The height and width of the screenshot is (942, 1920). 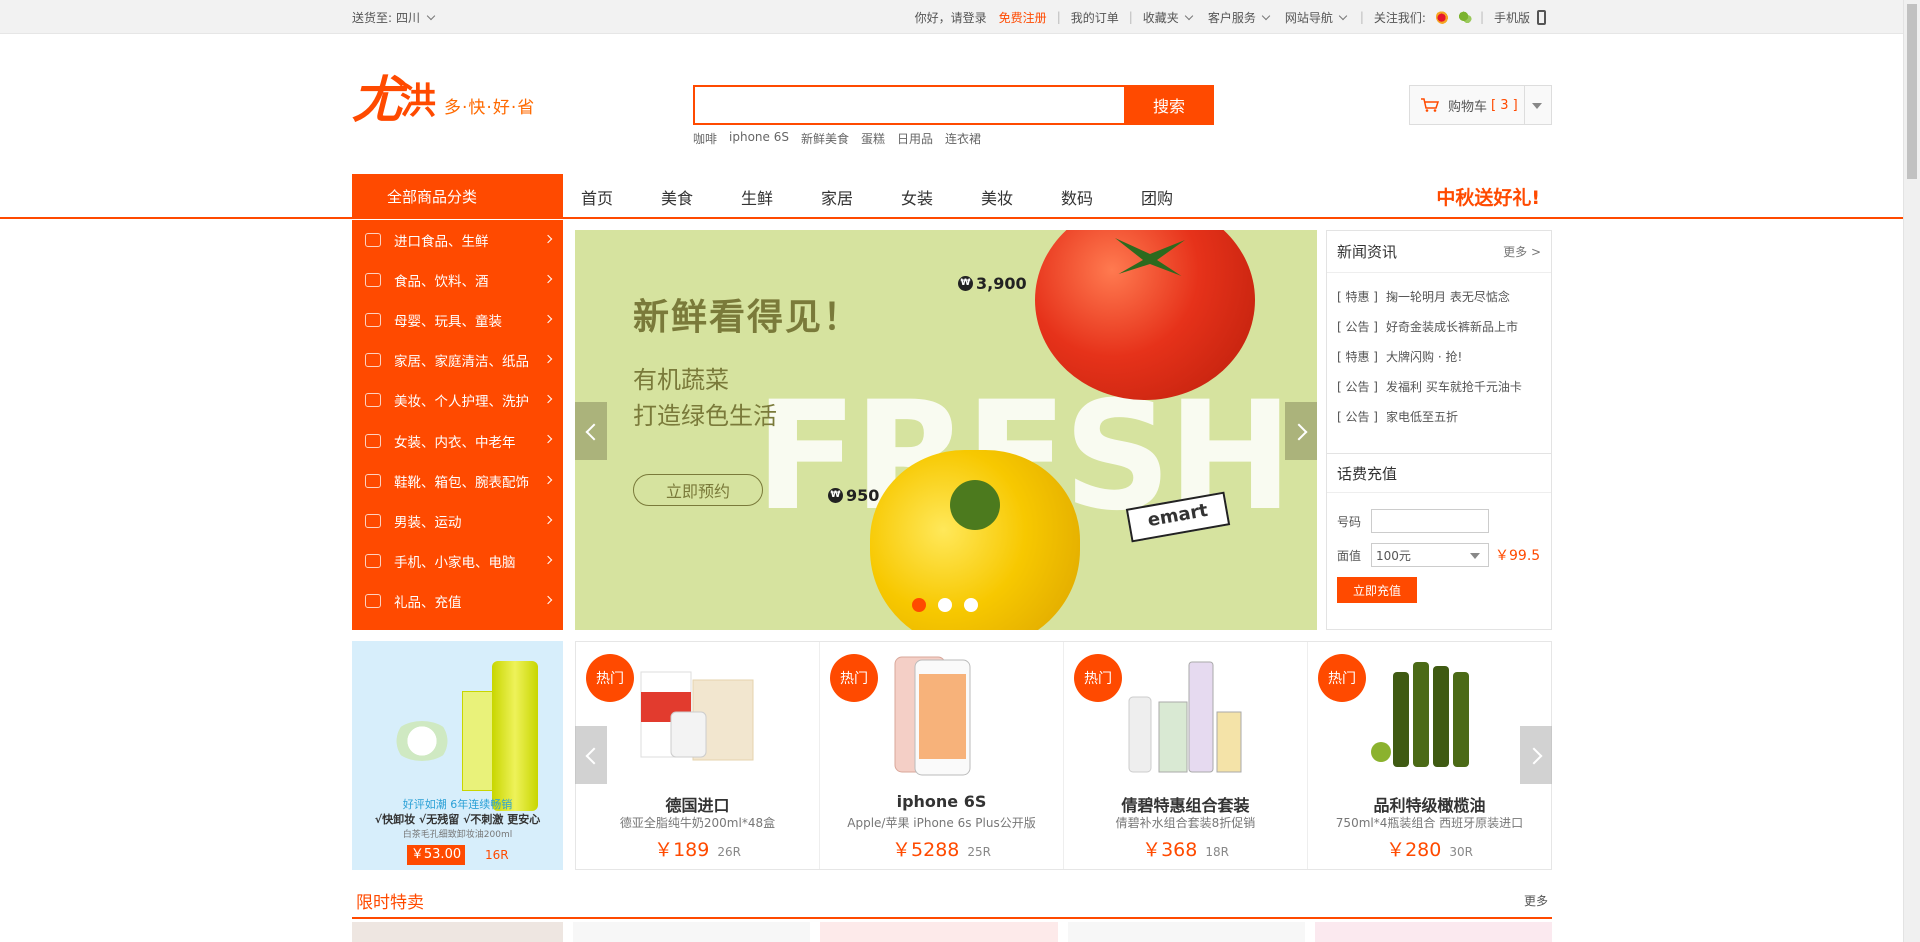 I want to click on products-prev-arrow, so click(x=591, y=755).